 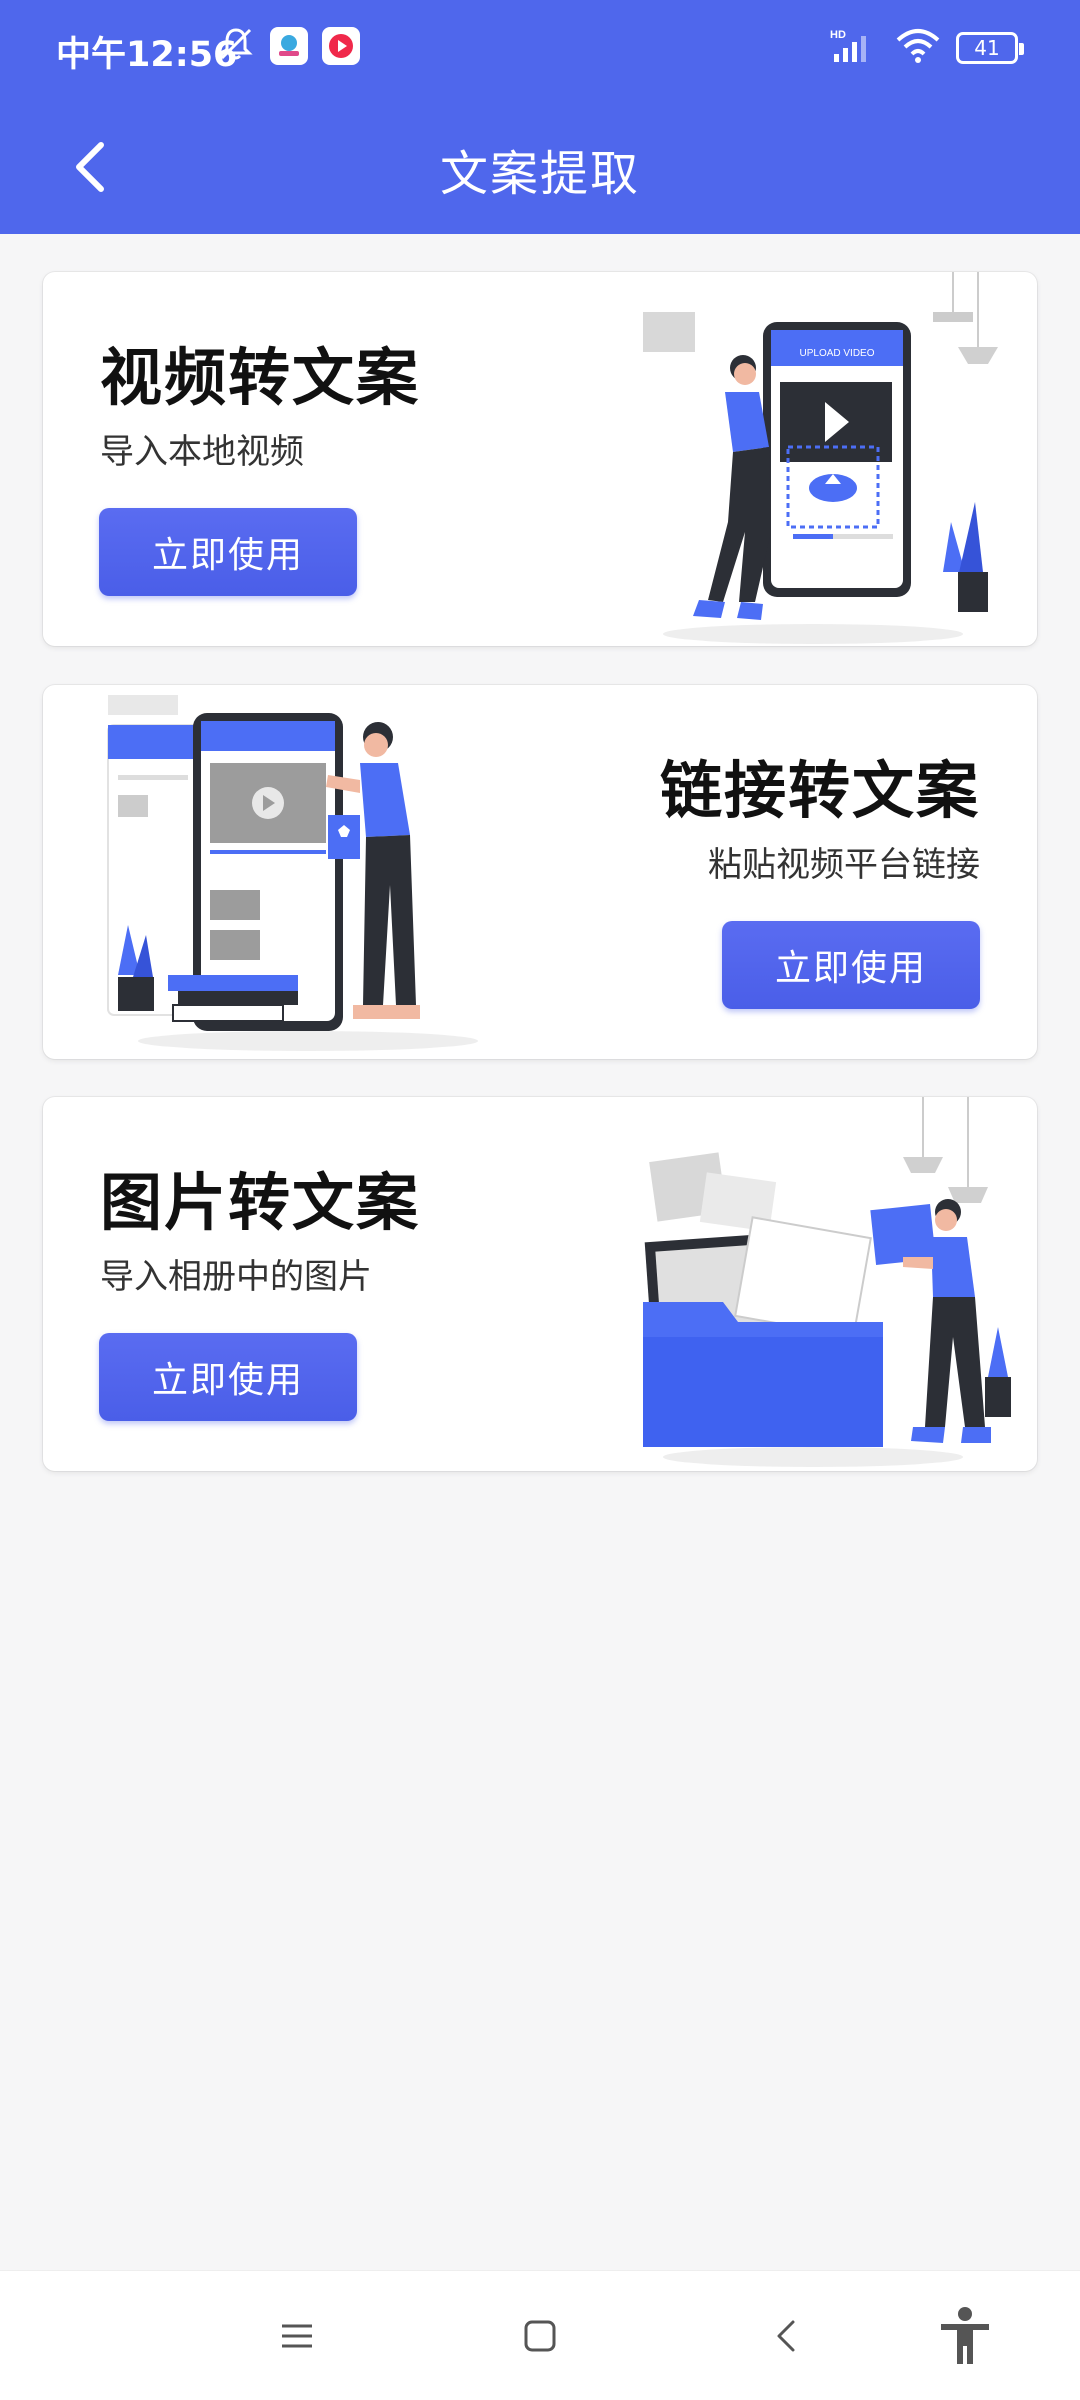 I want to click on mute-bell-icon, so click(x=236, y=46).